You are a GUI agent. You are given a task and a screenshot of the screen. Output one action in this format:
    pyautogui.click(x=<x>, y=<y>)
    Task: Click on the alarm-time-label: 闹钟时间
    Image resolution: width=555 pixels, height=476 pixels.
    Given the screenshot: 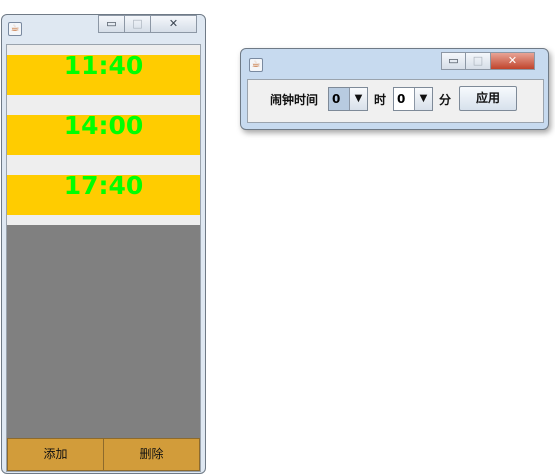 What is the action you would take?
    pyautogui.click(x=294, y=100)
    